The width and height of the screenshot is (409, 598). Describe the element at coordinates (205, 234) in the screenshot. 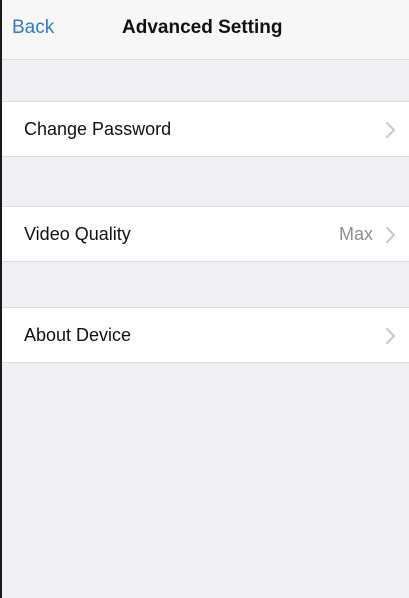

I see `settings-item-video-quality: Video Quality Max` at that location.